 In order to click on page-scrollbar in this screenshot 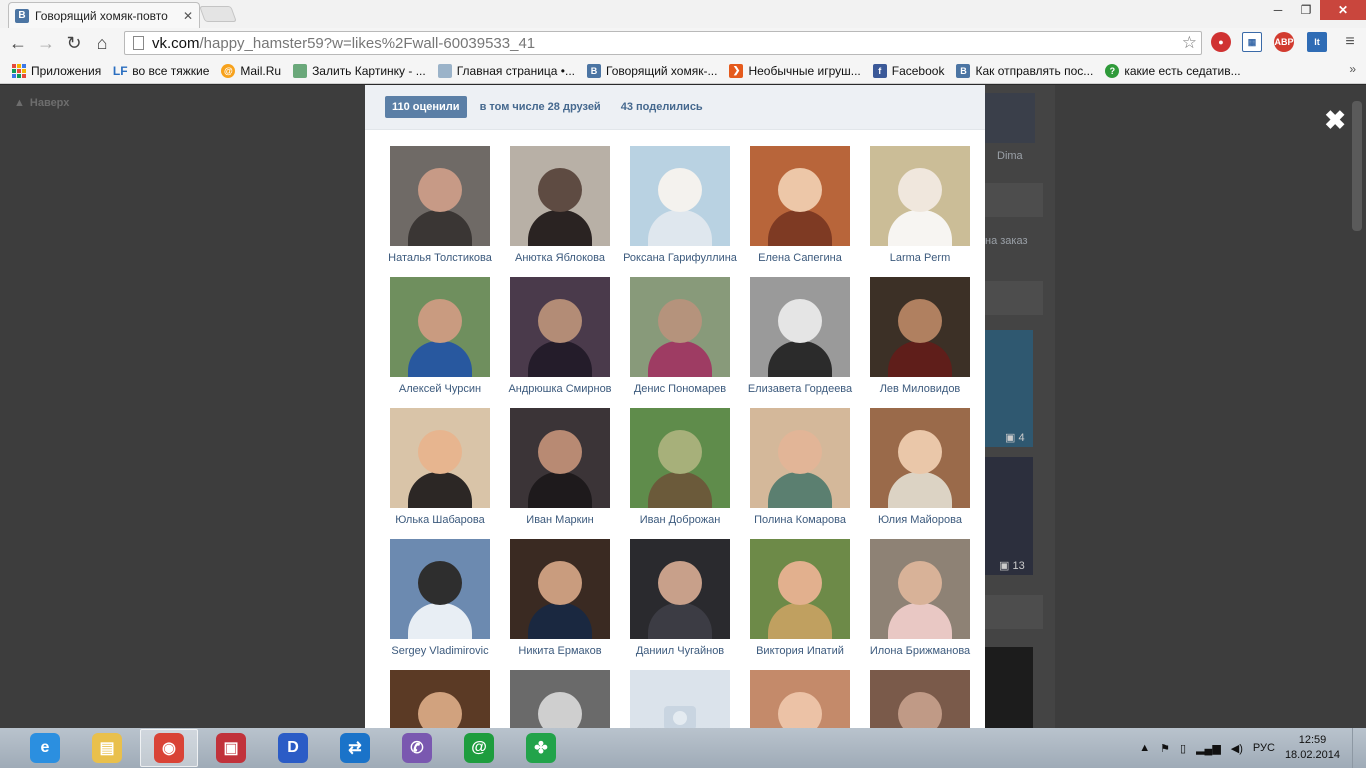, I will do `click(1357, 166)`.